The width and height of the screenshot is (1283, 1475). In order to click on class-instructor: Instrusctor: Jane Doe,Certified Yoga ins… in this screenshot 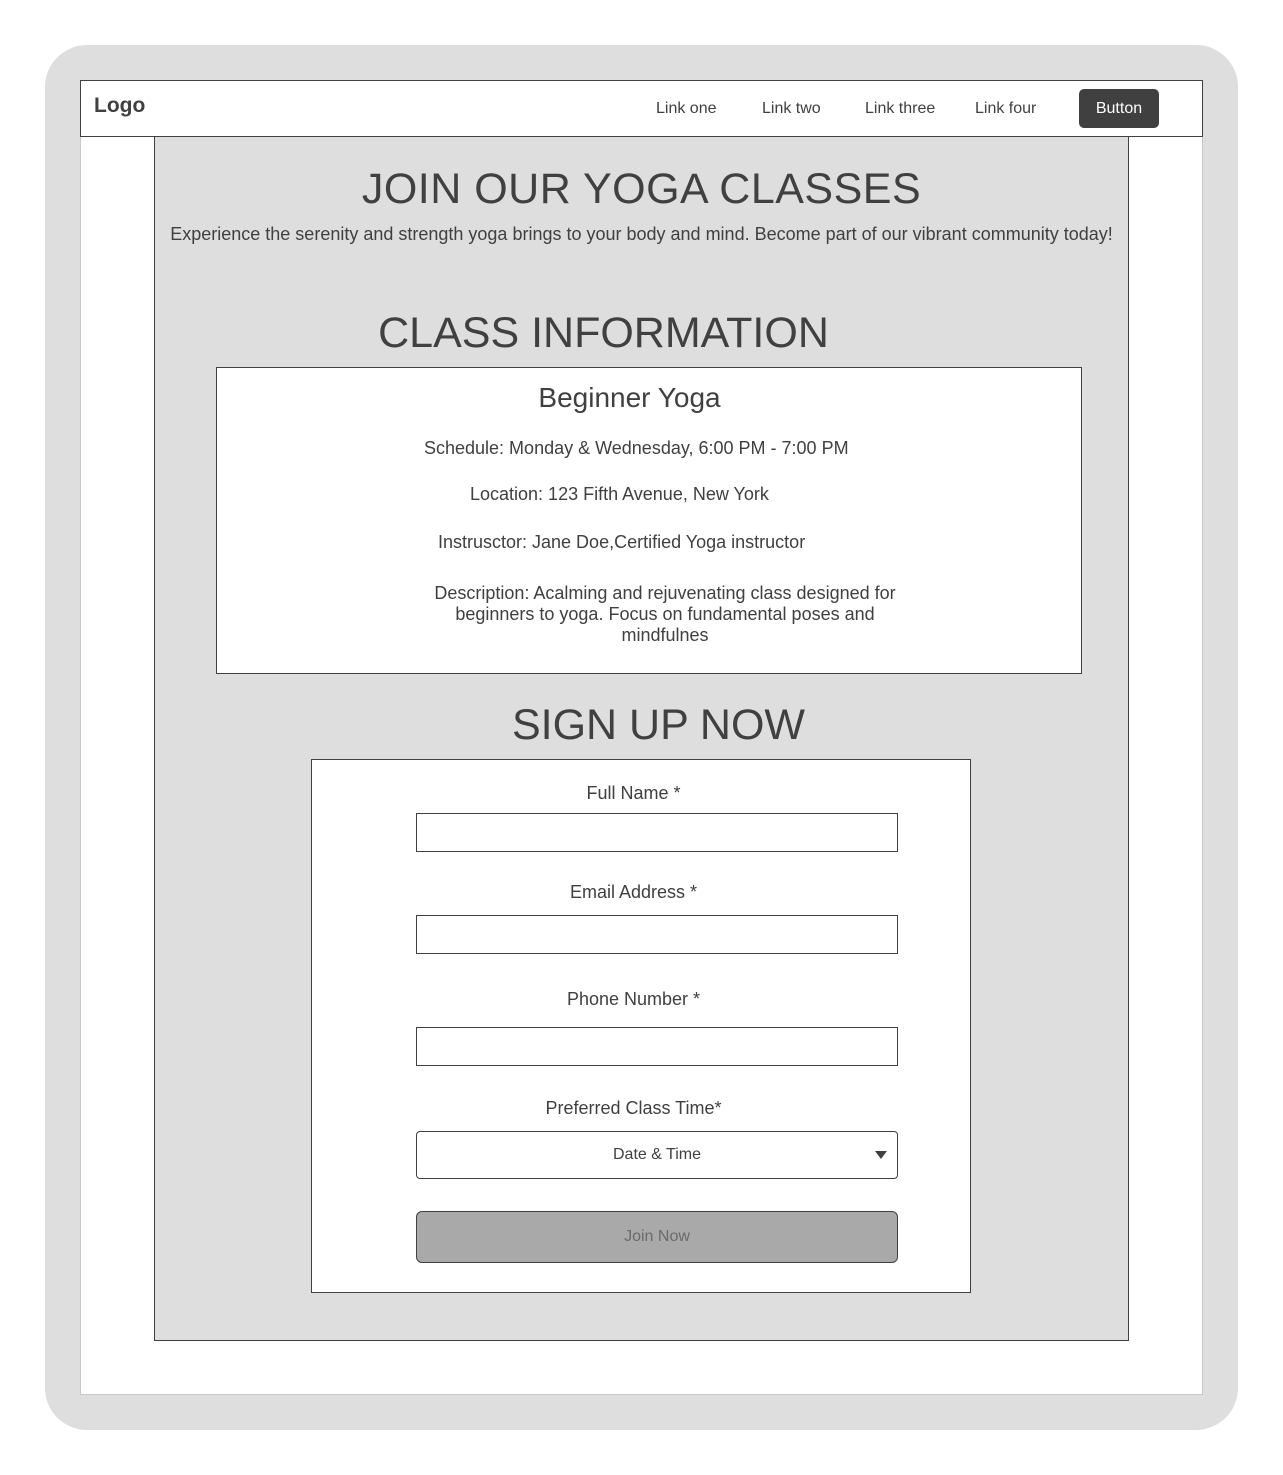, I will do `click(622, 542)`.